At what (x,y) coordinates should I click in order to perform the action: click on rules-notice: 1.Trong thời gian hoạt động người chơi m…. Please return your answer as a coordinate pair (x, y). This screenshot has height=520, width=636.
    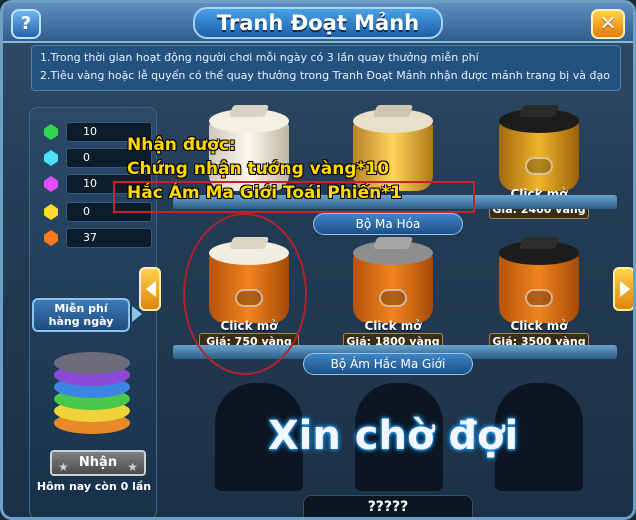
    Looking at the image, I should click on (326, 68).